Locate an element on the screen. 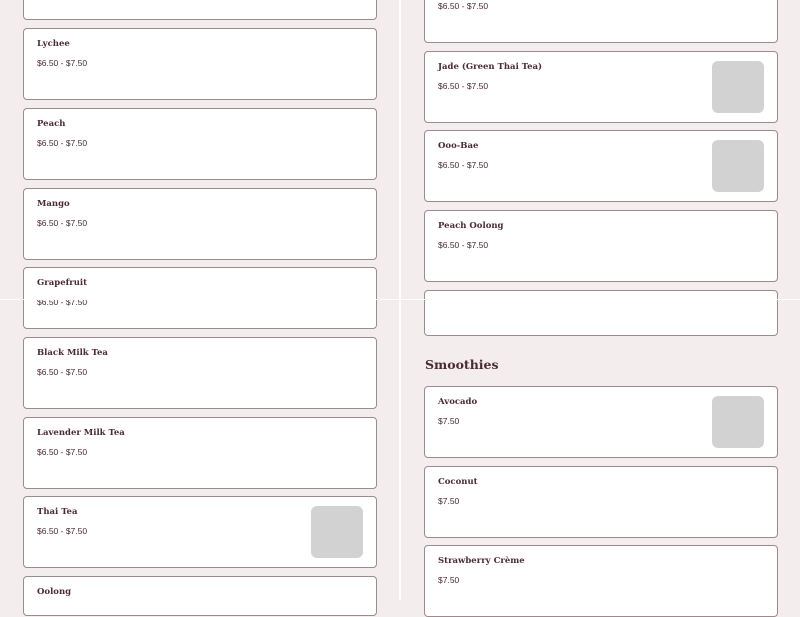 This screenshot has width=800, height=617. menu-item-name: Coconut is located at coordinates (458, 482).